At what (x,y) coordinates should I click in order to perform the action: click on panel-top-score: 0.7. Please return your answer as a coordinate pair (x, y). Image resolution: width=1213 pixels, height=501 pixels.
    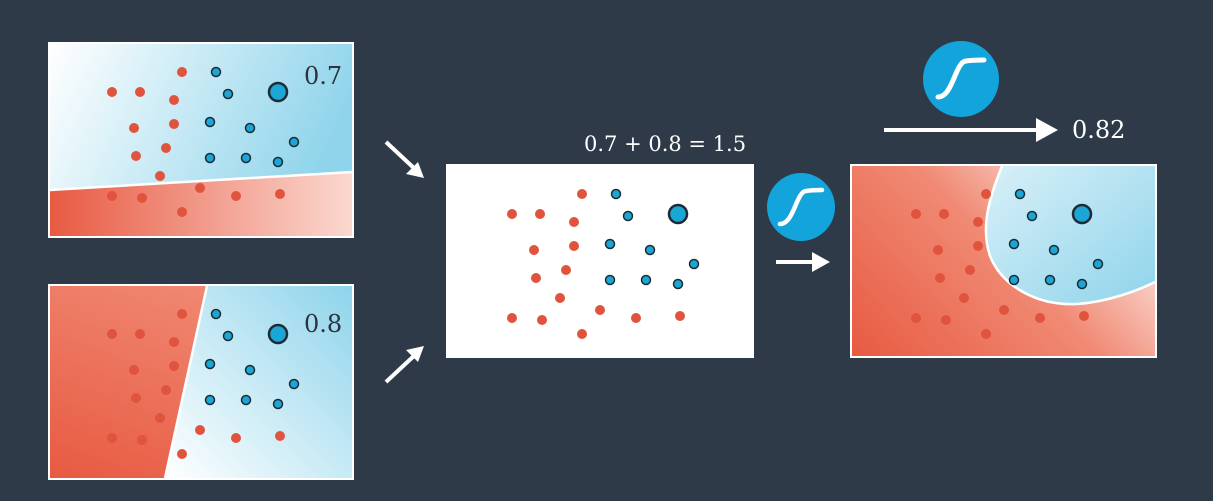
    Looking at the image, I should click on (323, 76).